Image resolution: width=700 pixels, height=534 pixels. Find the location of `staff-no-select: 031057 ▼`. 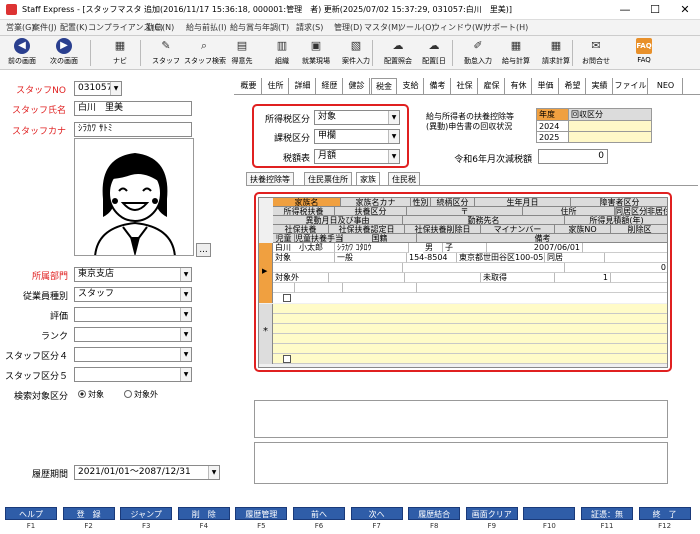

staff-no-select: 031057 ▼ is located at coordinates (98, 88).